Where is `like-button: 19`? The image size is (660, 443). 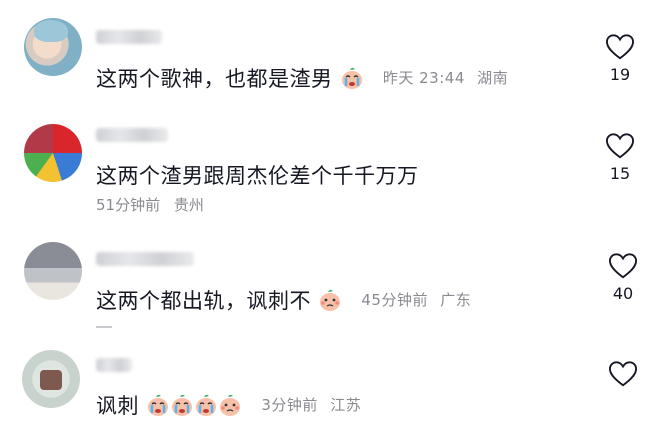
like-button: 19 is located at coordinates (620, 58).